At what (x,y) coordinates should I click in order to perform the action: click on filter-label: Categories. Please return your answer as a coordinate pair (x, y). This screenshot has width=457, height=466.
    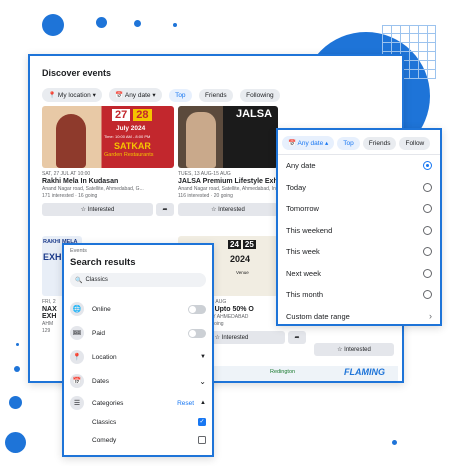
    Looking at the image, I should click on (108, 403).